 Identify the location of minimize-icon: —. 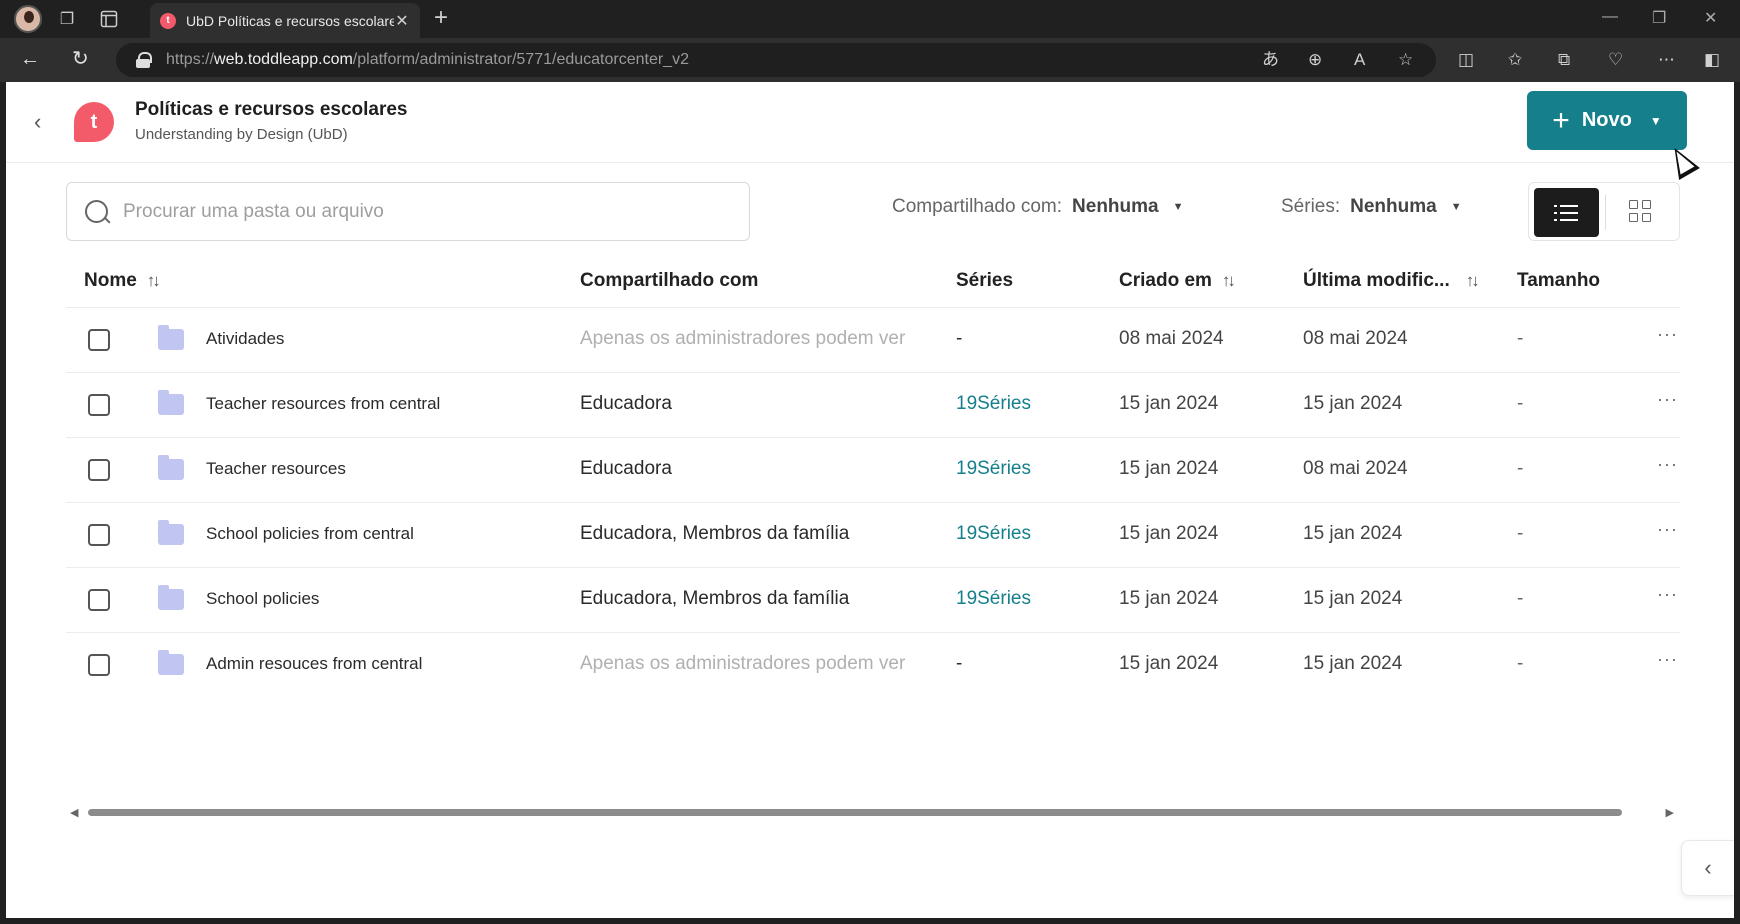
(1610, 17).